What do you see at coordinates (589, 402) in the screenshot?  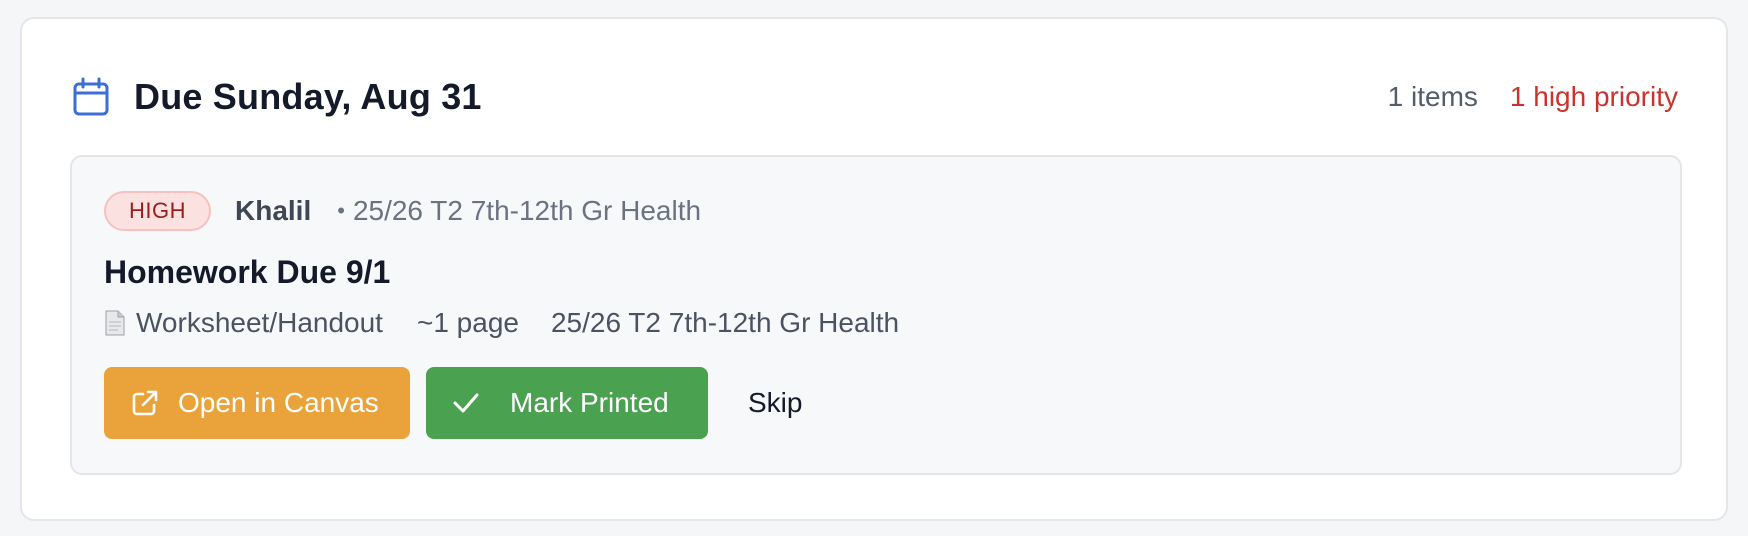 I see `mark-printed-label: Mark Printed` at bounding box center [589, 402].